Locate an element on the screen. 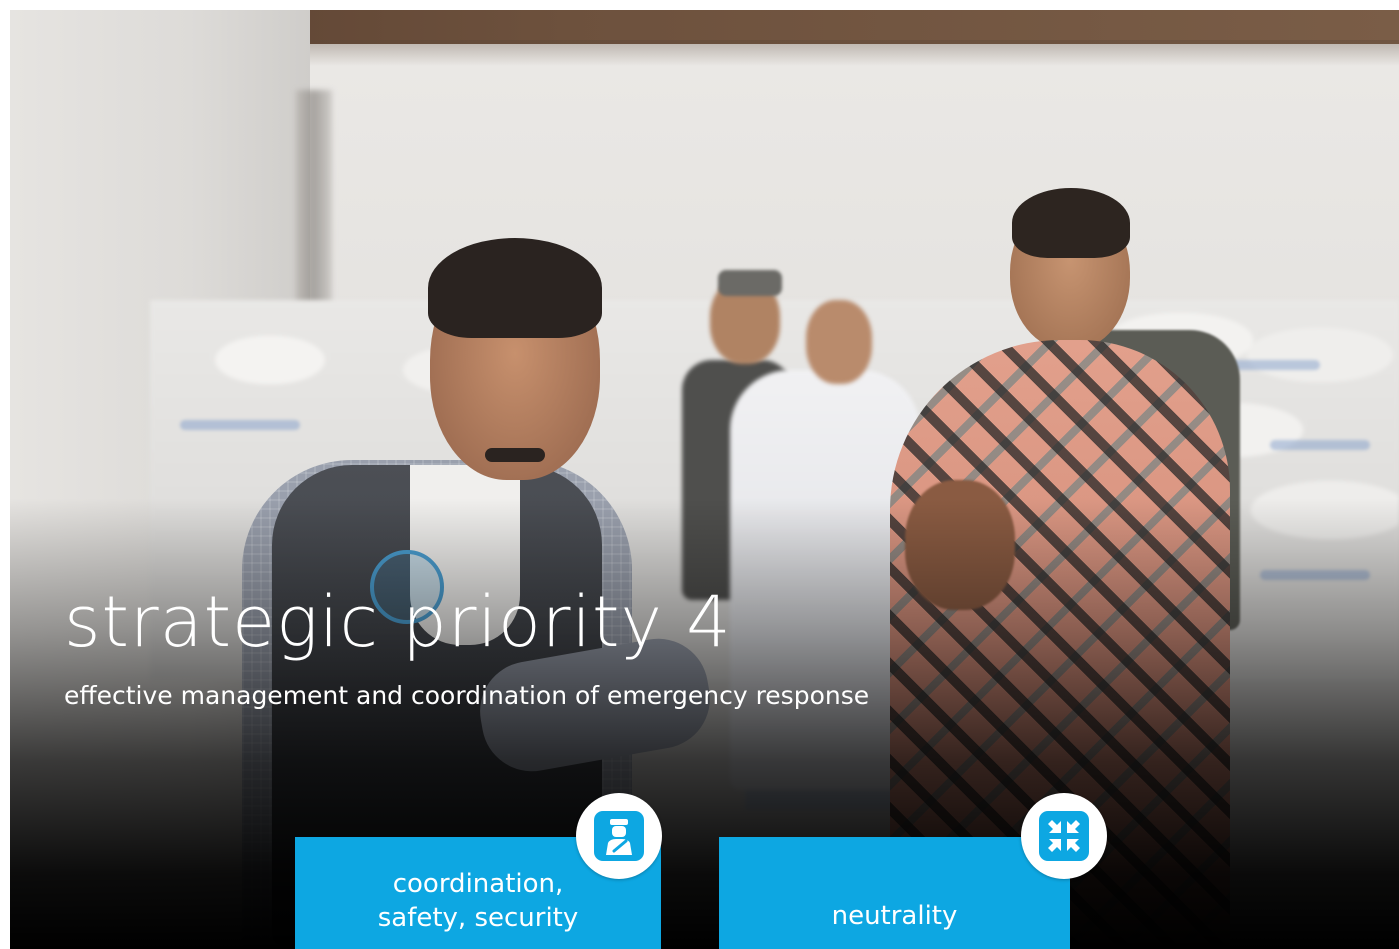 This screenshot has width=1399, height=949. arrows-converge-icon is located at coordinates (1064, 836).